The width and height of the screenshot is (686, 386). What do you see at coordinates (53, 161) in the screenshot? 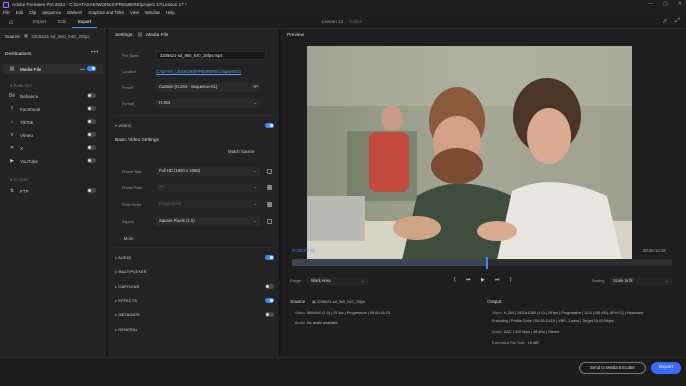
I see `destination-youtube: ▶ YouTube` at bounding box center [53, 161].